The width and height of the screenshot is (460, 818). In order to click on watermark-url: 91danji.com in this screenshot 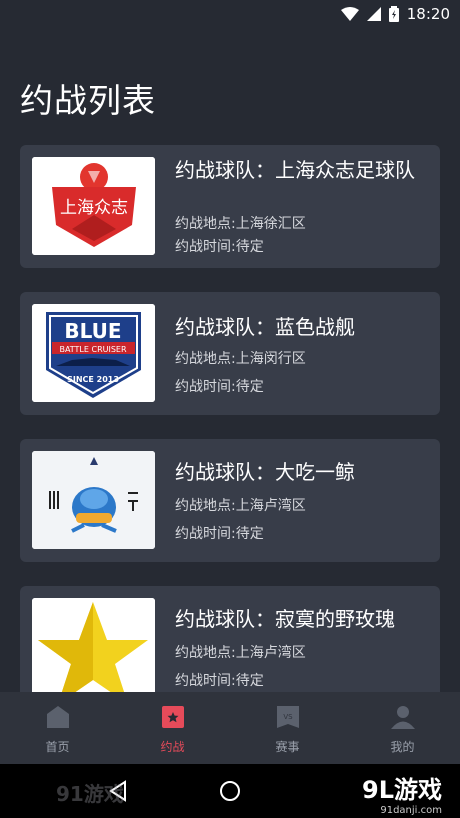, I will do `click(411, 810)`.